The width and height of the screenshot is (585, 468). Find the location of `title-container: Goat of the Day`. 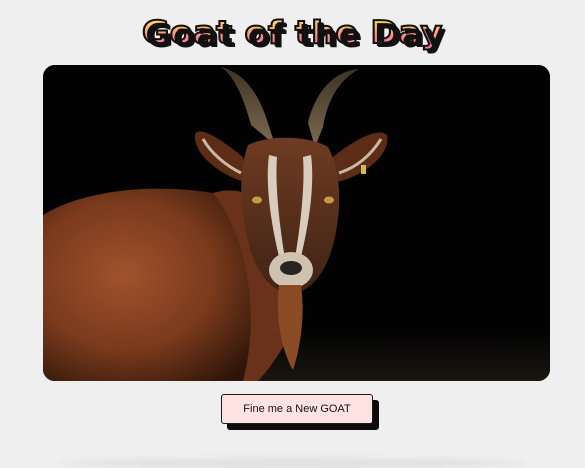

title-container: Goat of the Day is located at coordinates (292, 33).